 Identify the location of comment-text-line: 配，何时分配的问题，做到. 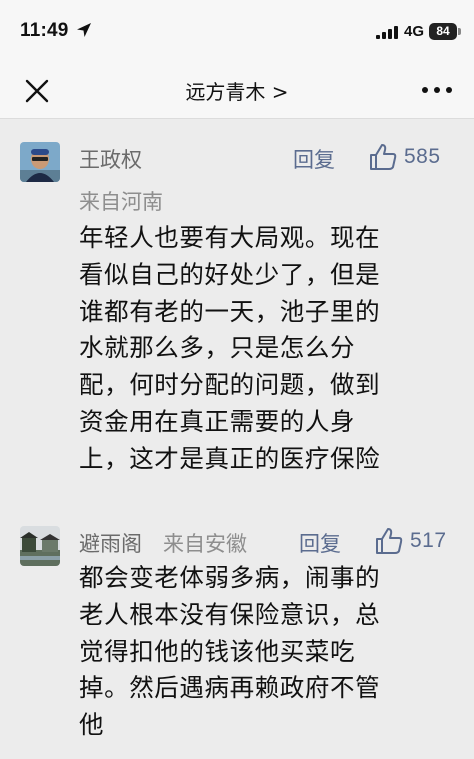
(230, 385).